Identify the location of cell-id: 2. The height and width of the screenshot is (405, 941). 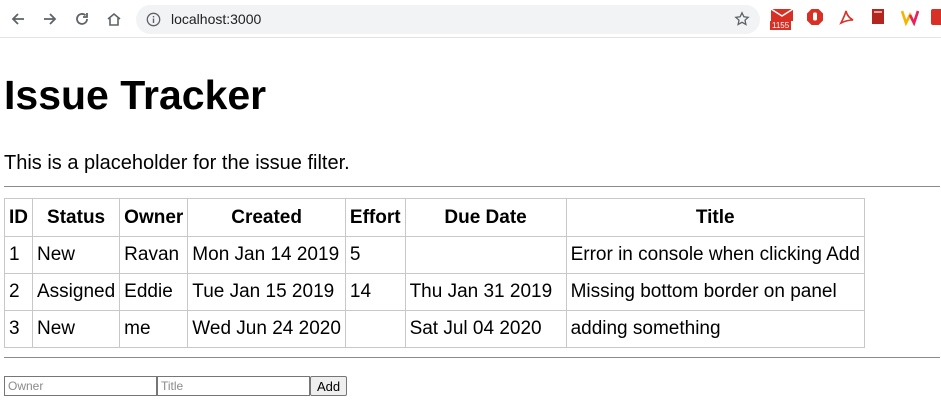
(18, 292).